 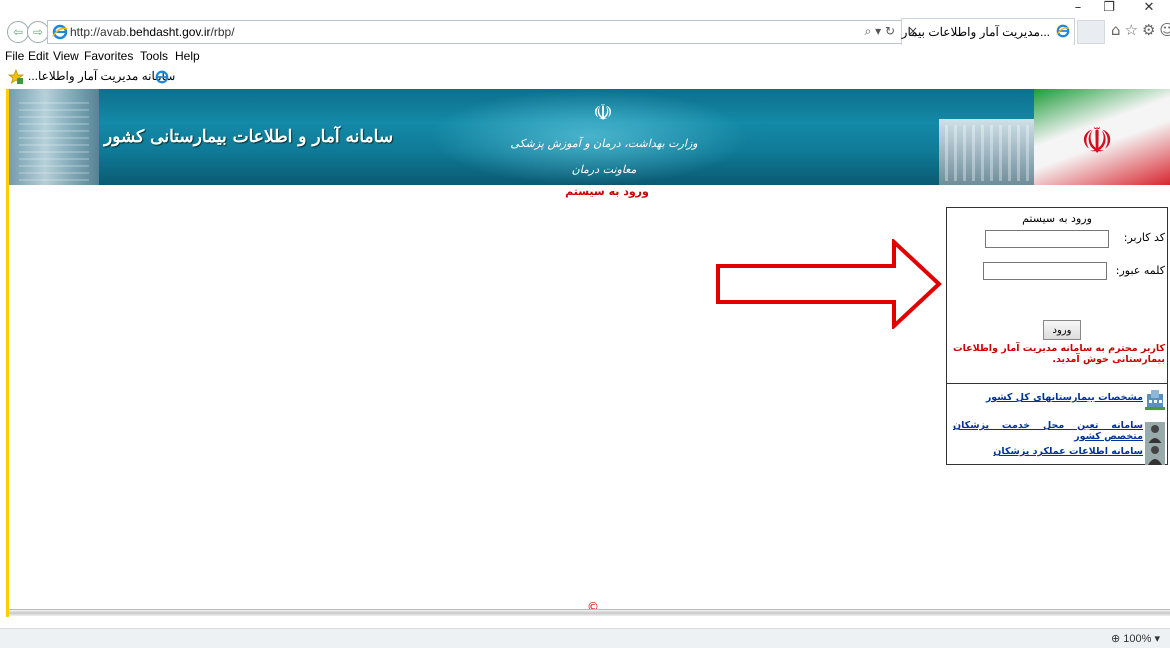 What do you see at coordinates (108, 56) in the screenshot?
I see `menu-favorites: Favorites` at bounding box center [108, 56].